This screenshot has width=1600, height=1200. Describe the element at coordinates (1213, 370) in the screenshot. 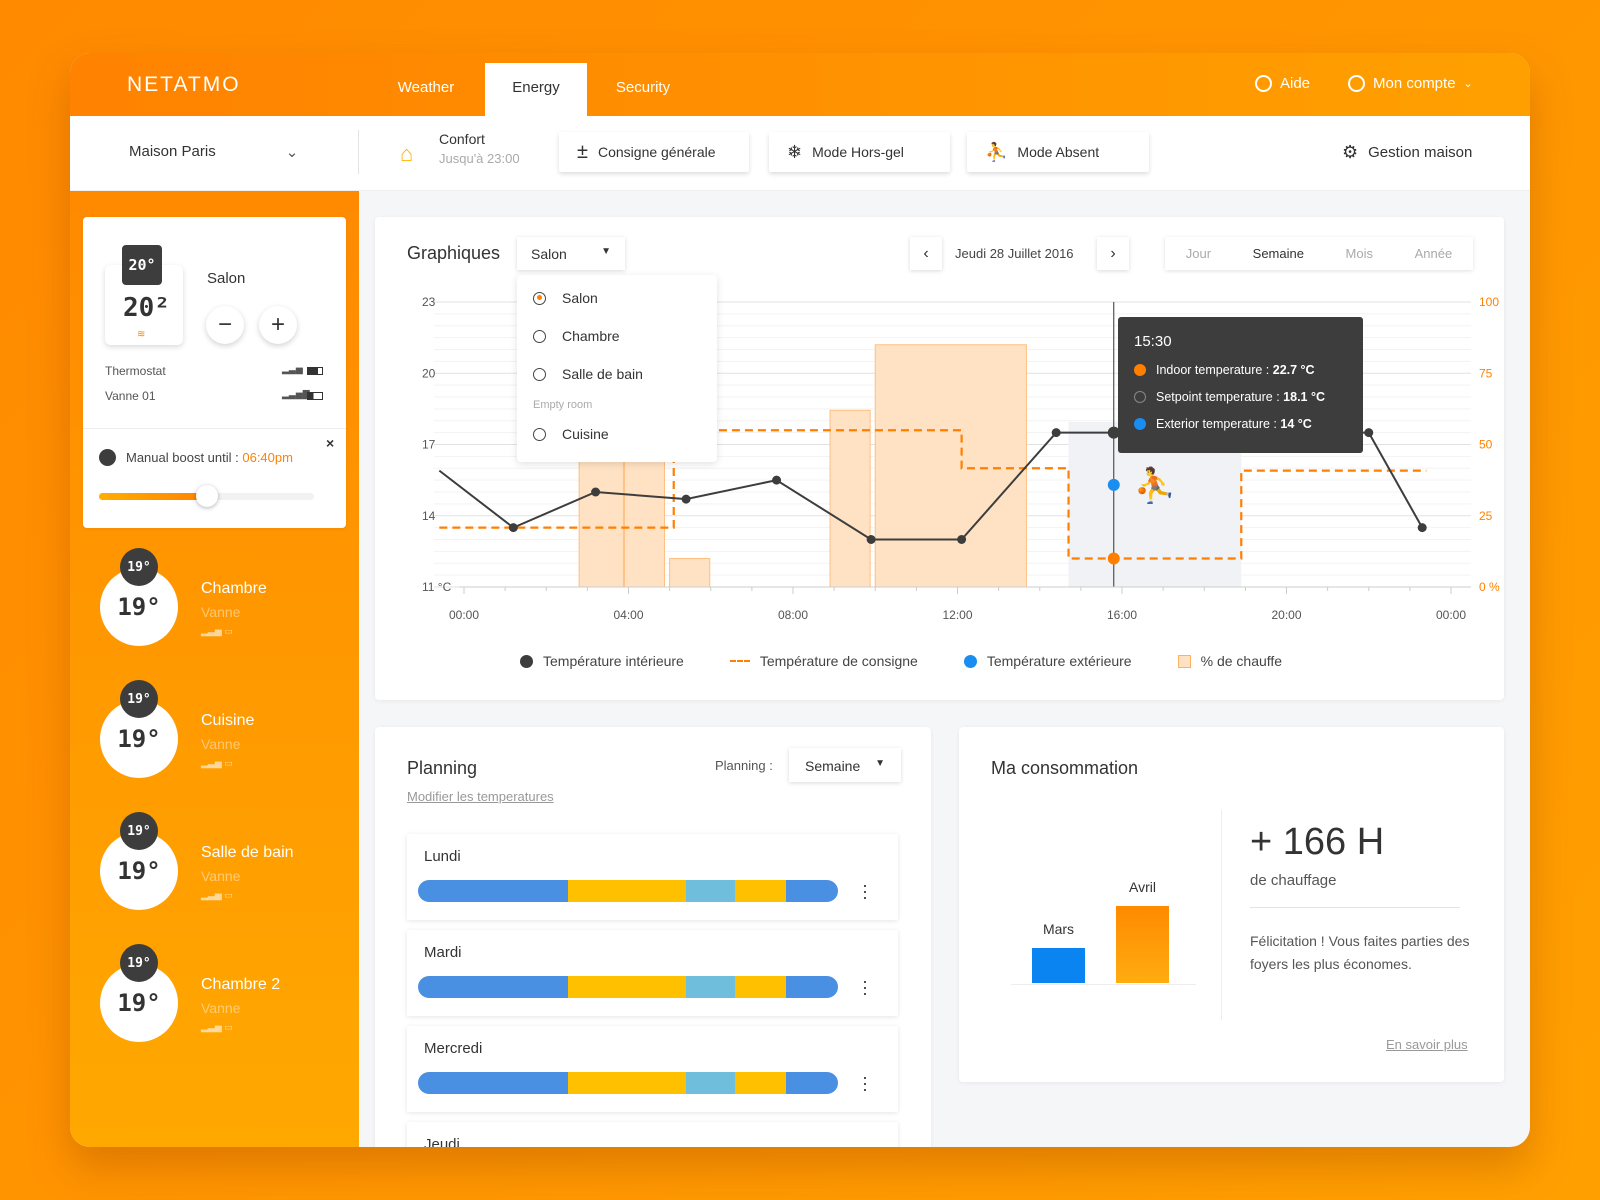

I see `tooltip-label: Indoor temperature :` at that location.